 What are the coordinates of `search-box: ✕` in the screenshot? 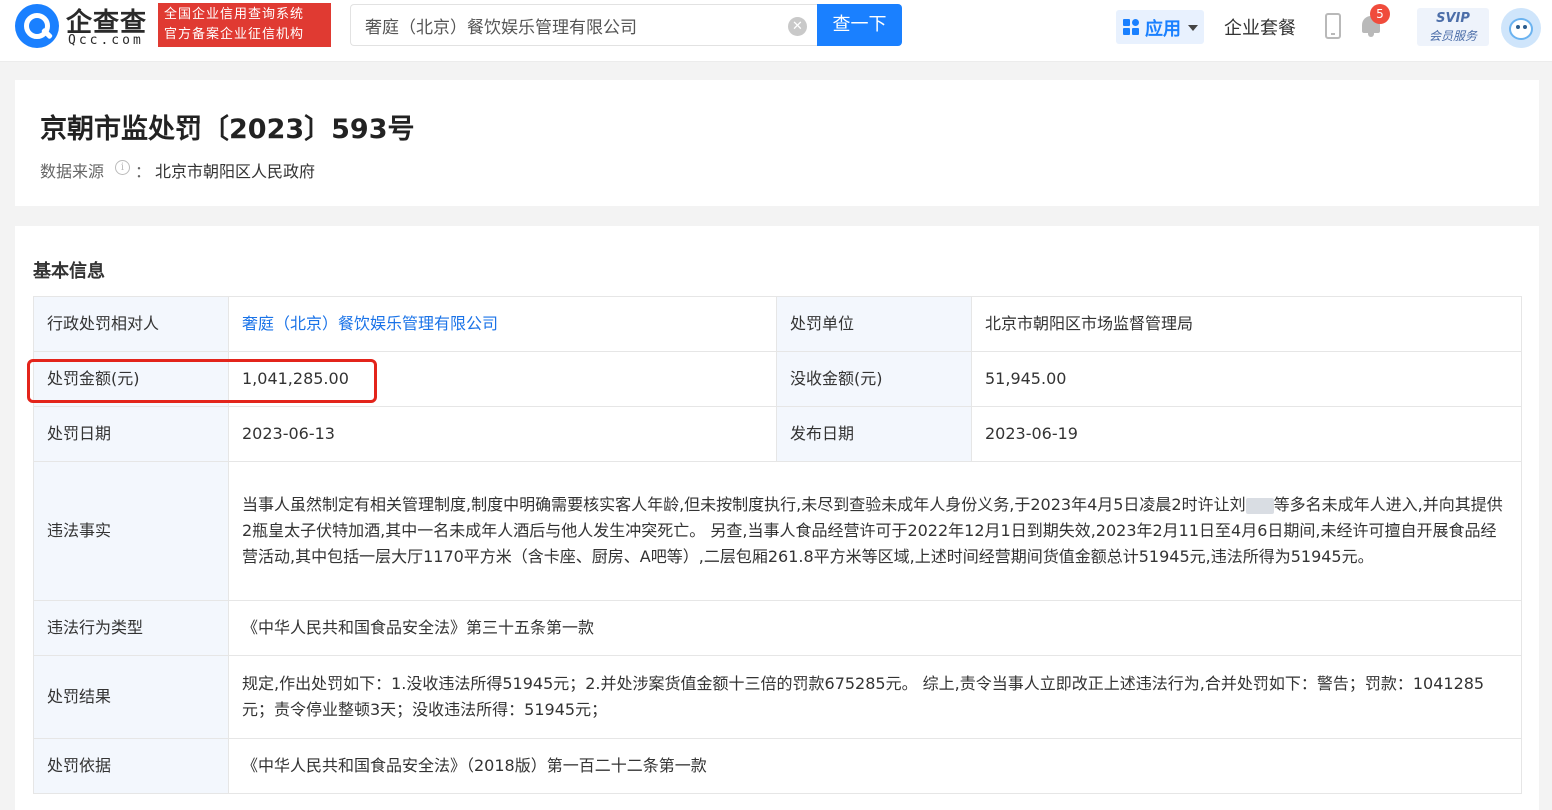 It's located at (584, 25).